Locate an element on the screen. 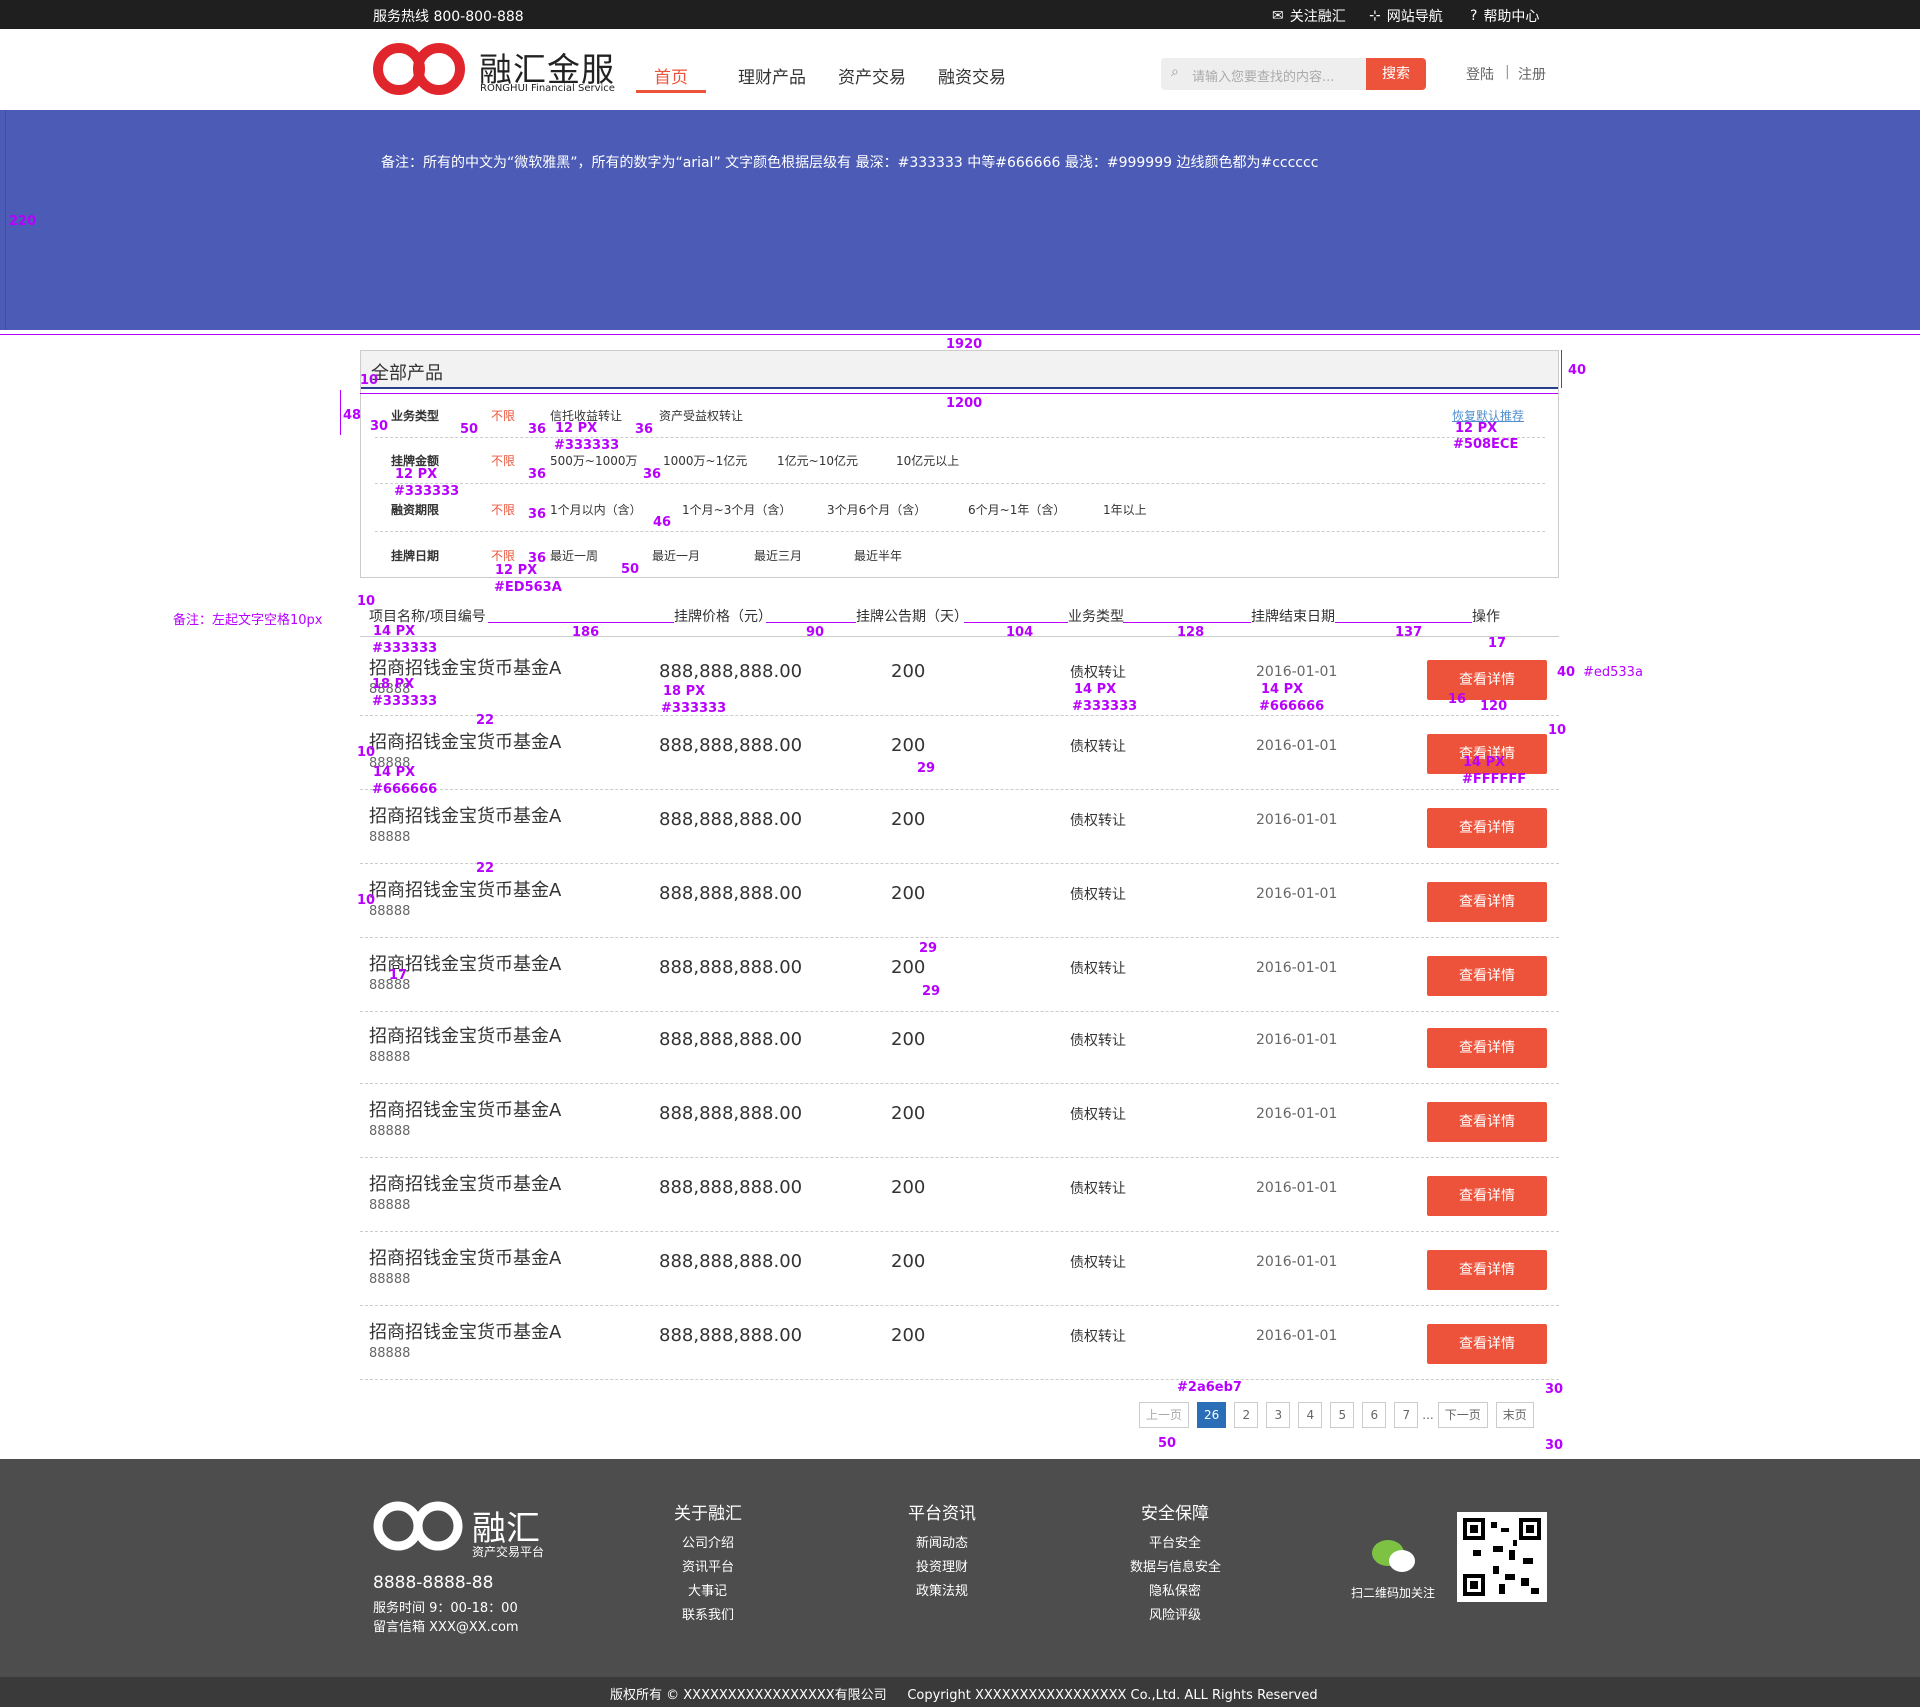 The height and width of the screenshot is (1707, 1920). annotation-18px: 18 PX is located at coordinates (684, 691).